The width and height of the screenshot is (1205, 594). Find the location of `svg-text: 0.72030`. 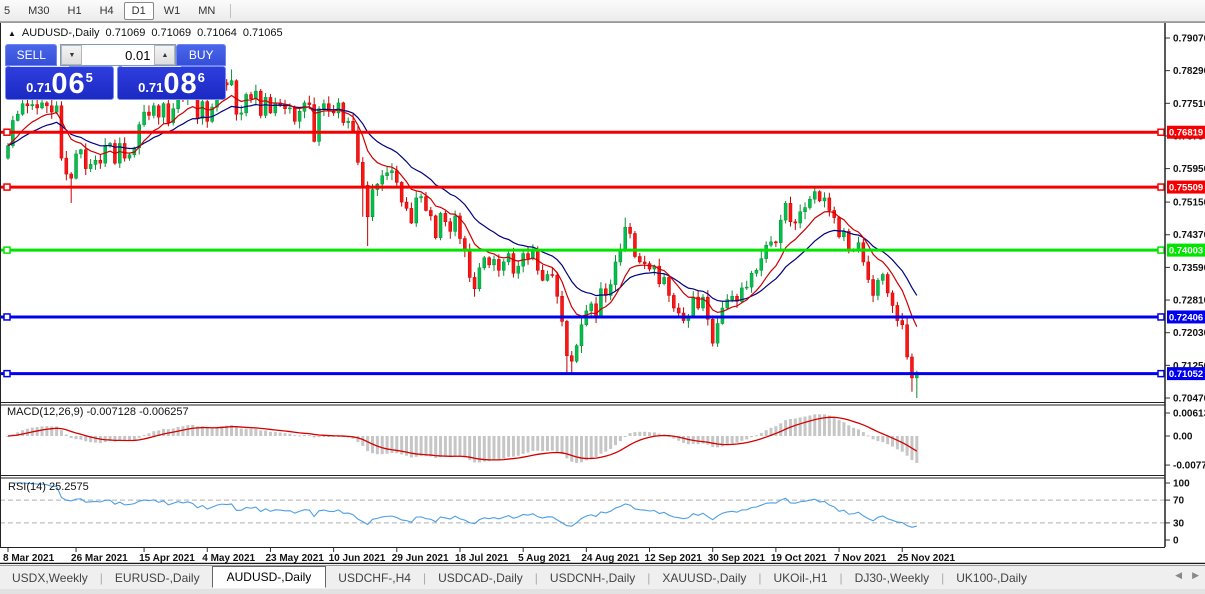

svg-text: 0.72030 is located at coordinates (1189, 333).